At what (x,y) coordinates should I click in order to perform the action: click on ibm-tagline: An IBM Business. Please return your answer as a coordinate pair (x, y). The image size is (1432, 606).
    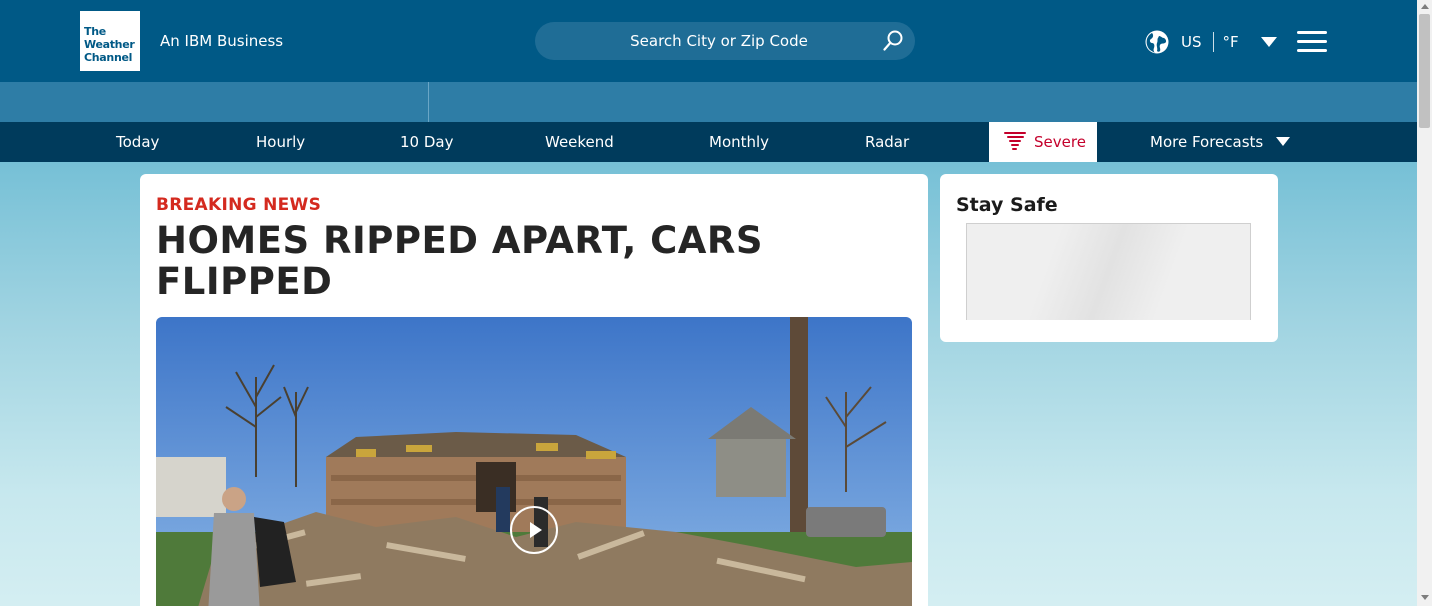
    Looking at the image, I should click on (221, 41).